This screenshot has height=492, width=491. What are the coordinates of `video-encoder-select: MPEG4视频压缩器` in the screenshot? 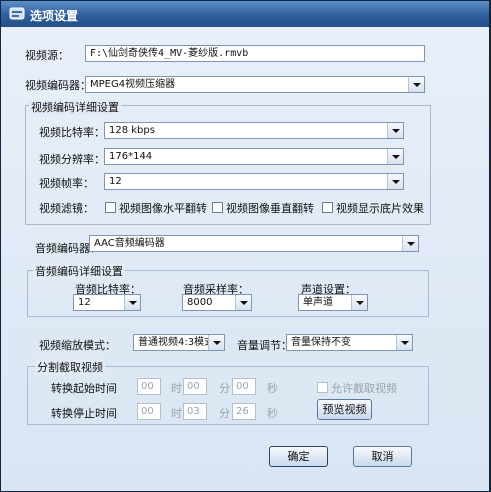 It's located at (255, 84).